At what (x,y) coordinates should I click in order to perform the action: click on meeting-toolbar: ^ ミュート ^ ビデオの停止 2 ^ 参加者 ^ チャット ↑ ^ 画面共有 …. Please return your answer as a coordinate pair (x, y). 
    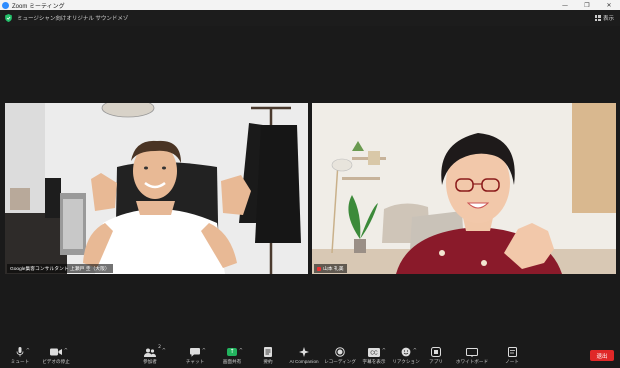
    Looking at the image, I should click on (310, 356).